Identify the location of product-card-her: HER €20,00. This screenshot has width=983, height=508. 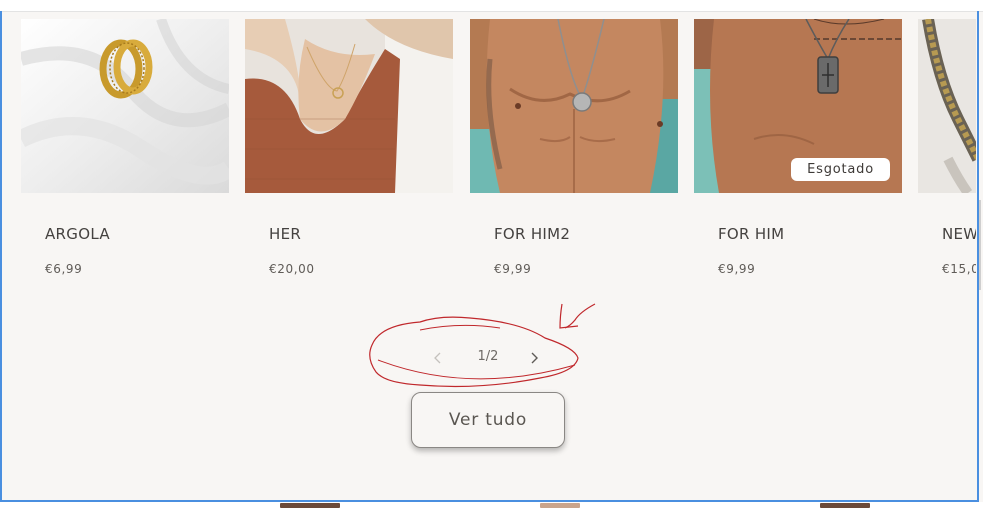
(349, 147).